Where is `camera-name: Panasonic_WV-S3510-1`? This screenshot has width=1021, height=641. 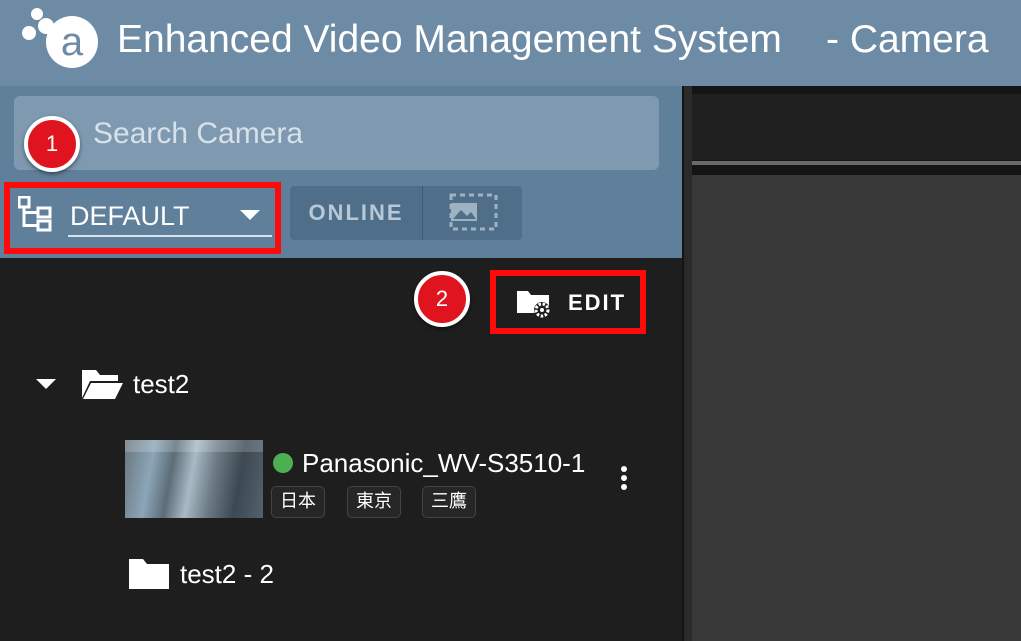 camera-name: Panasonic_WV-S3510-1 is located at coordinates (445, 463).